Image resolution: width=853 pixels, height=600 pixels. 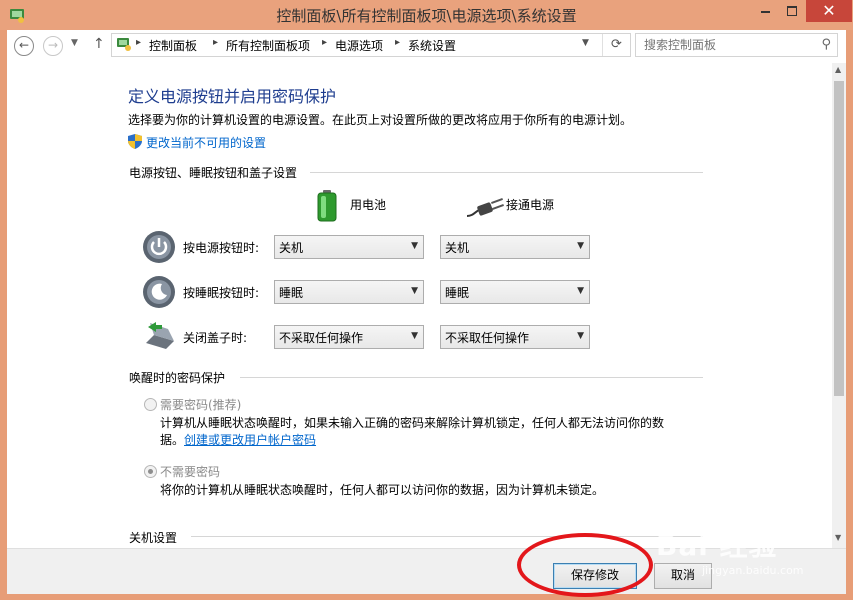 What do you see at coordinates (268, 45) in the screenshot?
I see `breadcrumb-all-items: 所有控制面板项` at bounding box center [268, 45].